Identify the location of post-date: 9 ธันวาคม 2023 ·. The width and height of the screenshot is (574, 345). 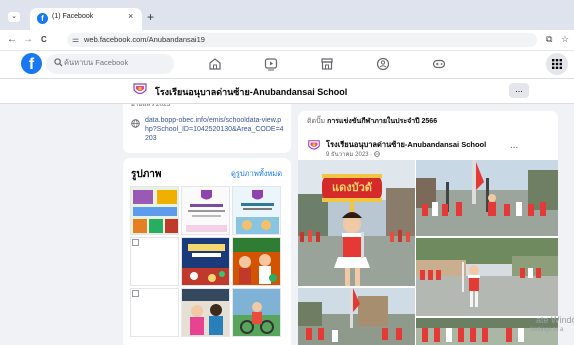
(353, 154).